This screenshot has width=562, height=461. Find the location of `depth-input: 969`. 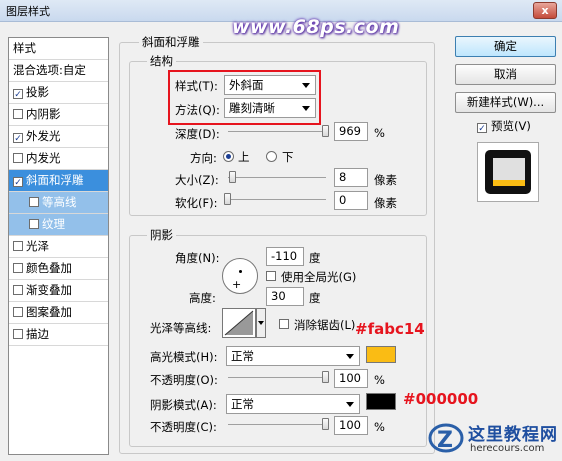

depth-input: 969 is located at coordinates (351, 131).